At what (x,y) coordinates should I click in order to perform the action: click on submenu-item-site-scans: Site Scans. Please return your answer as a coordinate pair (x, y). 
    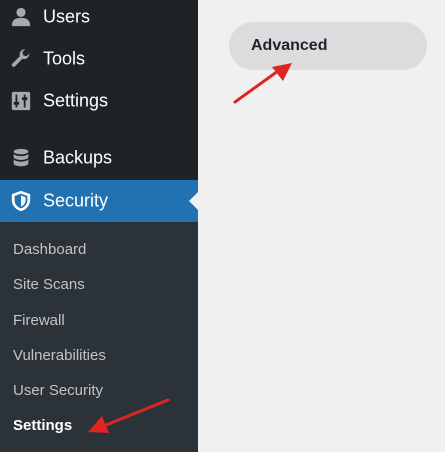
    Looking at the image, I should click on (49, 285).